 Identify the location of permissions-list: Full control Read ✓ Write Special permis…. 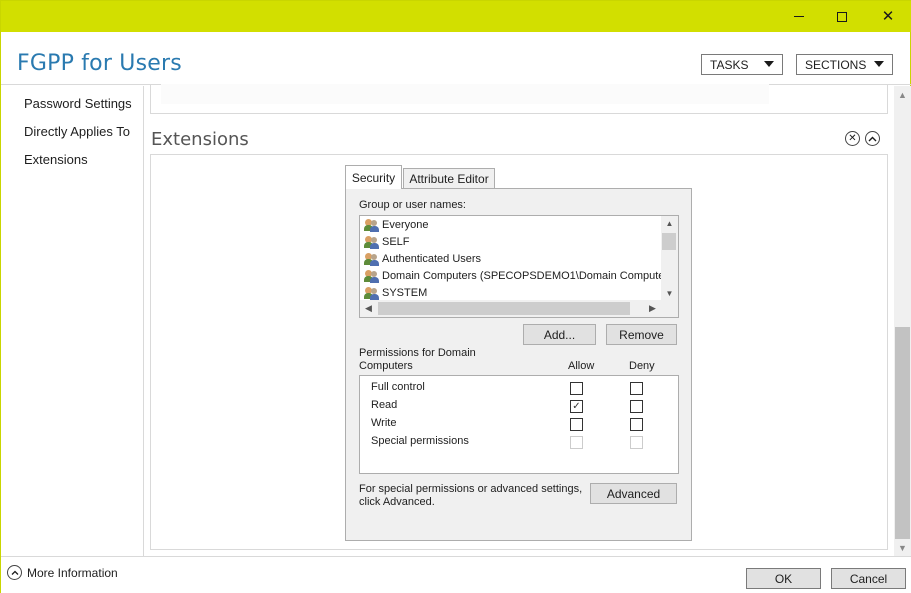
(519, 424).